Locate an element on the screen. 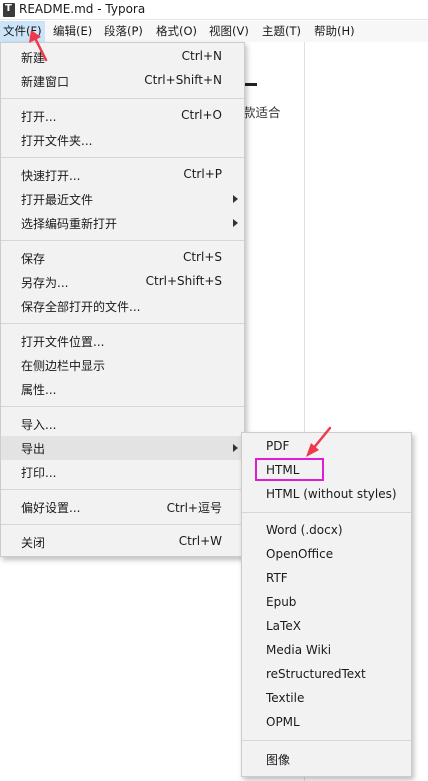 The image size is (428, 781). menu-item-label: LaTeX is located at coordinates (283, 626).